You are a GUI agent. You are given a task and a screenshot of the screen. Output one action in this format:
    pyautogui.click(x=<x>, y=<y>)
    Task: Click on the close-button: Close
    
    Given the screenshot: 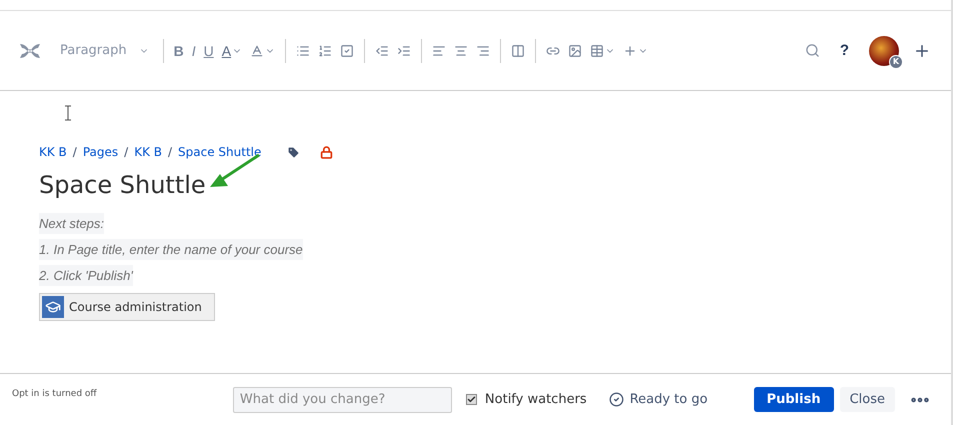 What is the action you would take?
    pyautogui.click(x=867, y=399)
    